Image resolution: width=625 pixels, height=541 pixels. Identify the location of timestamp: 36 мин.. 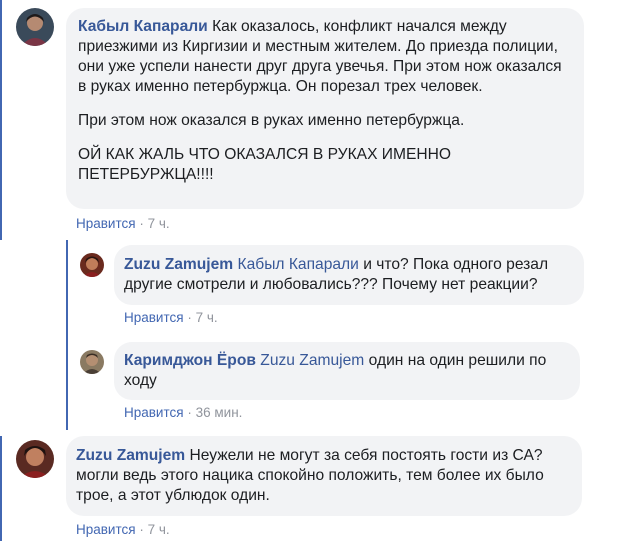
(219, 412).